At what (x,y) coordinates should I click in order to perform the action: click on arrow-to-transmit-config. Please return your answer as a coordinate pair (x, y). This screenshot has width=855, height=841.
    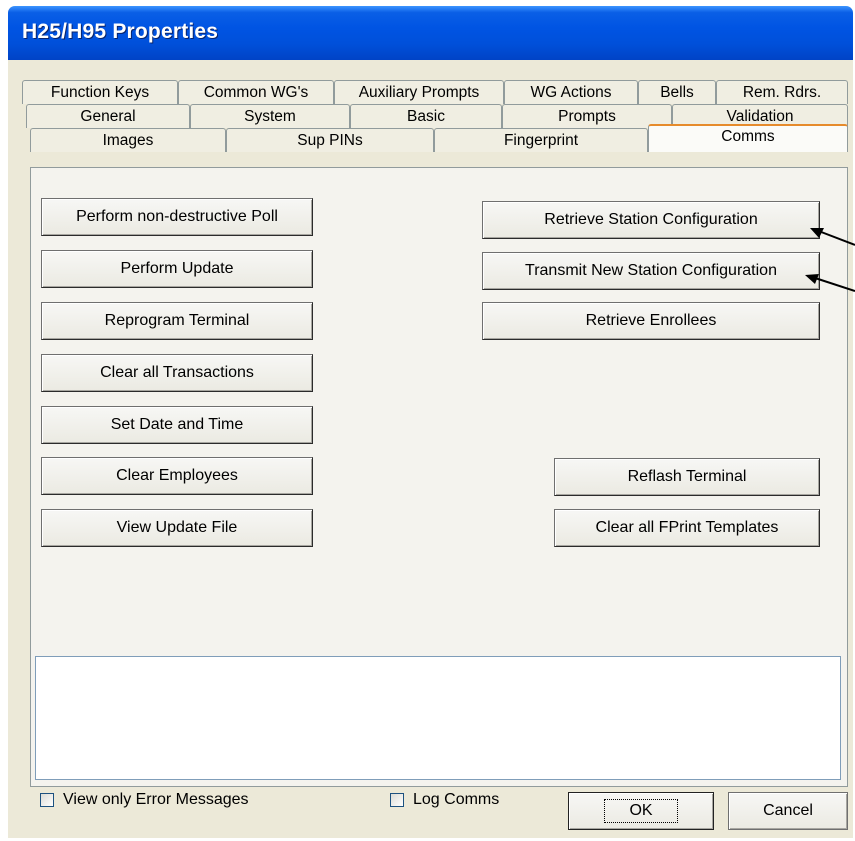
    Looking at the image, I should click on (830, 283).